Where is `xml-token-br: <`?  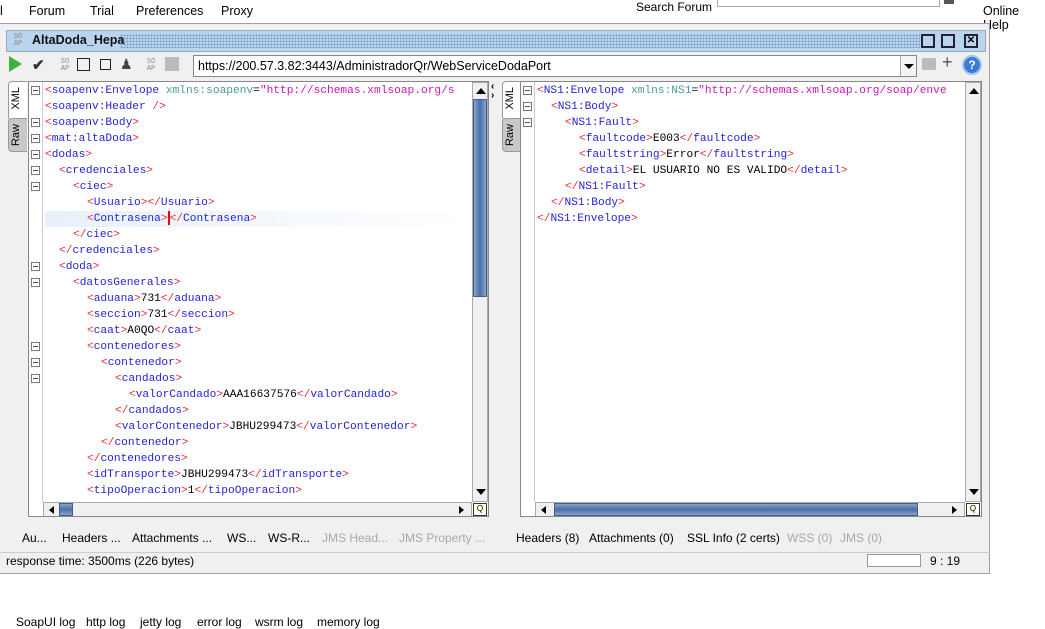 xml-token-br: < is located at coordinates (62, 171).